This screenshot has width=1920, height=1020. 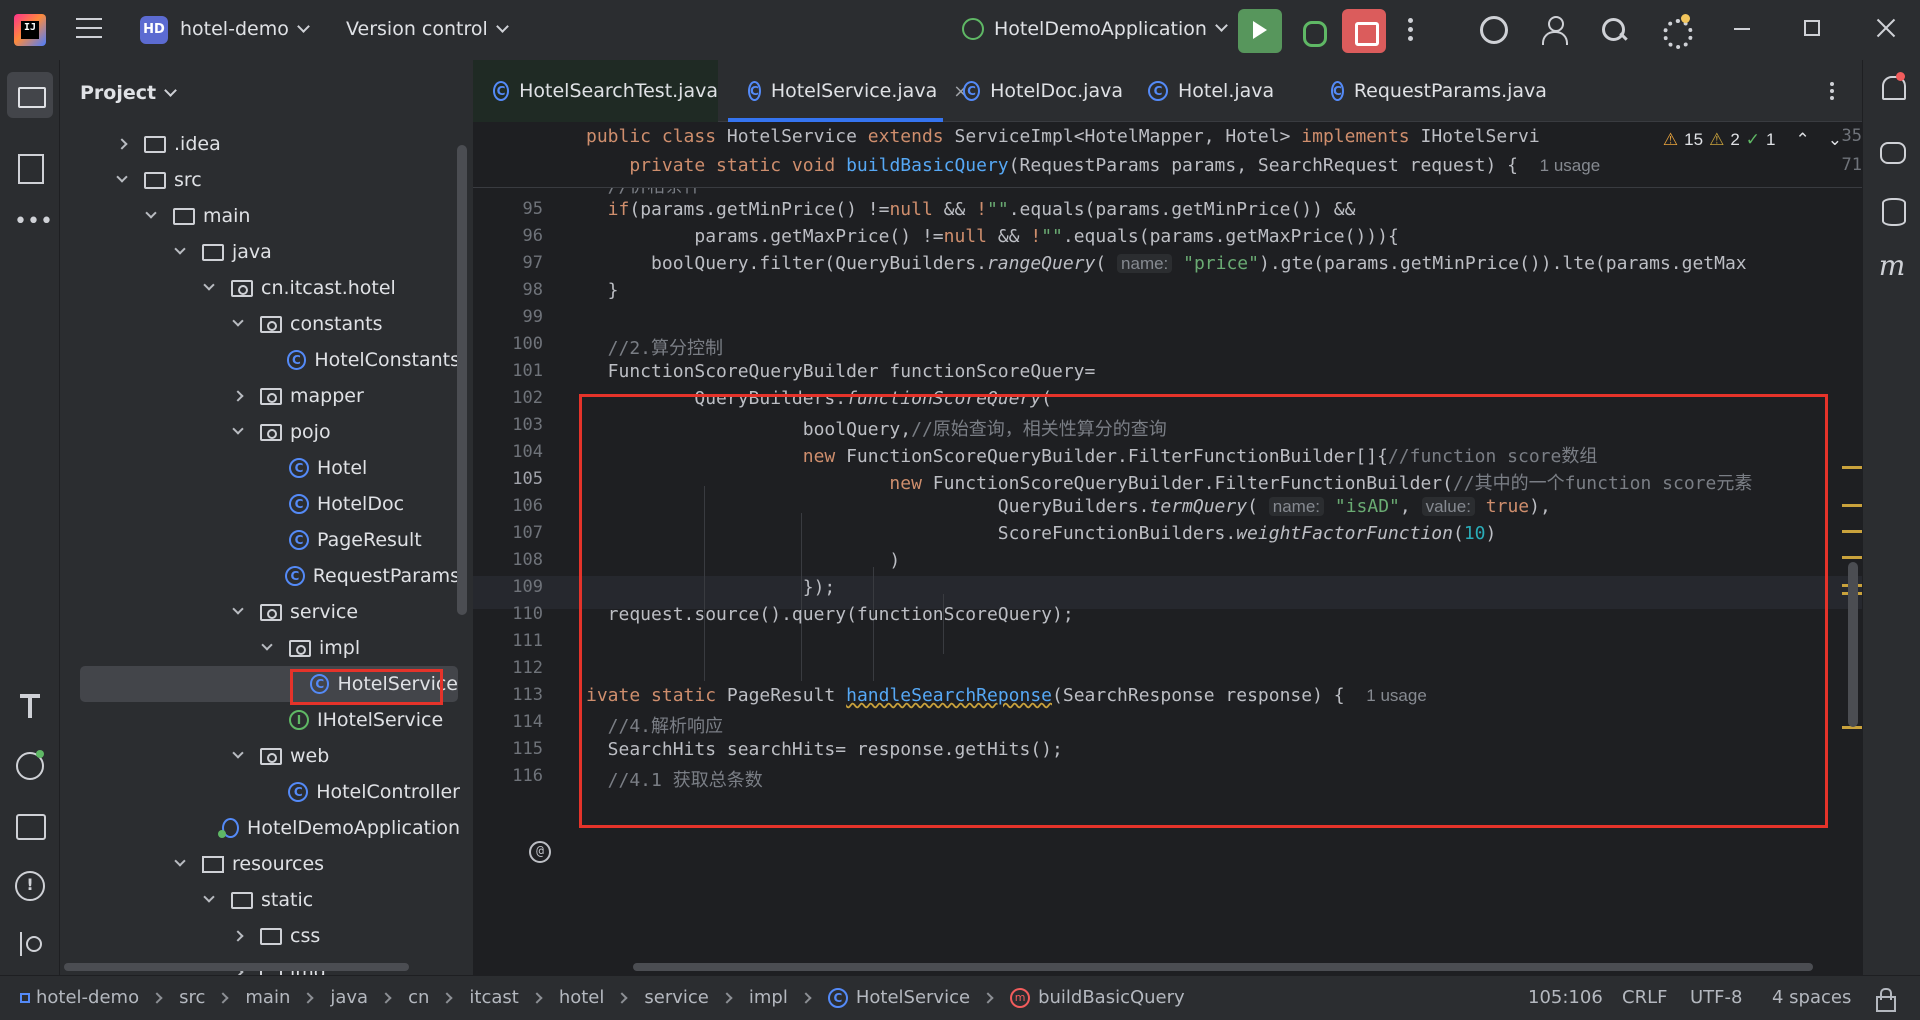 I want to click on caret-position: 105:106, so click(x=1565, y=997).